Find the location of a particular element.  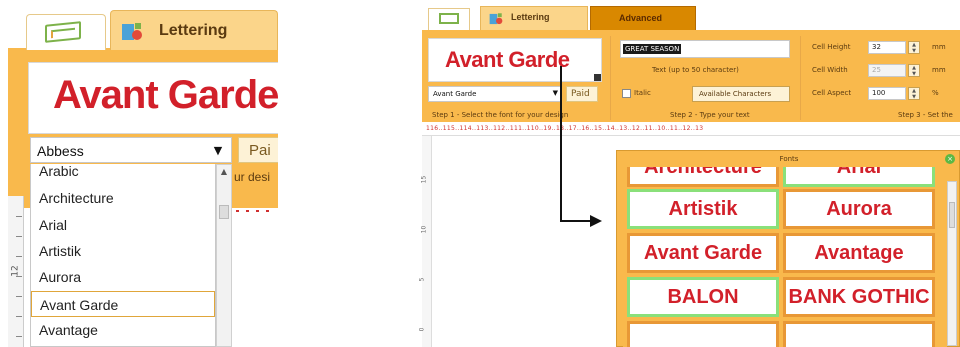

font-cell-label: Avant Garde is located at coordinates (703, 253).